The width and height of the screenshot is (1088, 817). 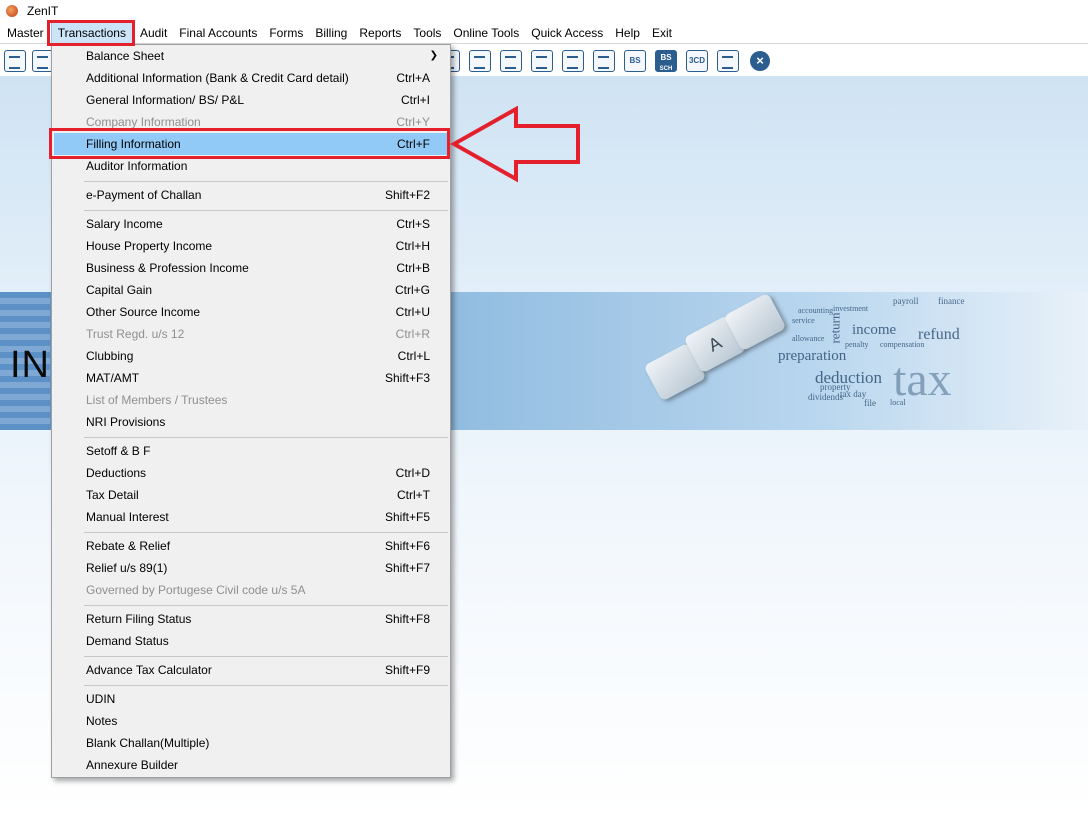 I want to click on banner-word: file, so click(x=870, y=403).